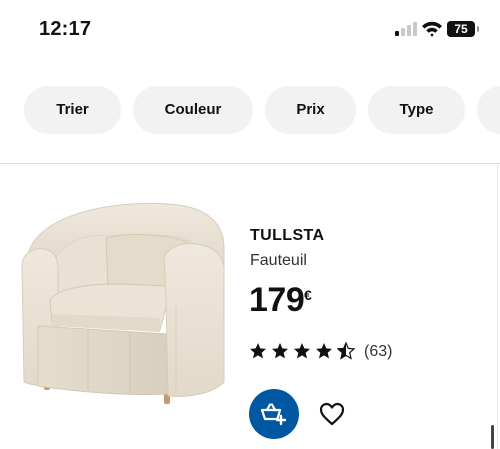 The image size is (500, 449). Describe the element at coordinates (378, 352) in the screenshot. I see `review-count: (63)` at that location.